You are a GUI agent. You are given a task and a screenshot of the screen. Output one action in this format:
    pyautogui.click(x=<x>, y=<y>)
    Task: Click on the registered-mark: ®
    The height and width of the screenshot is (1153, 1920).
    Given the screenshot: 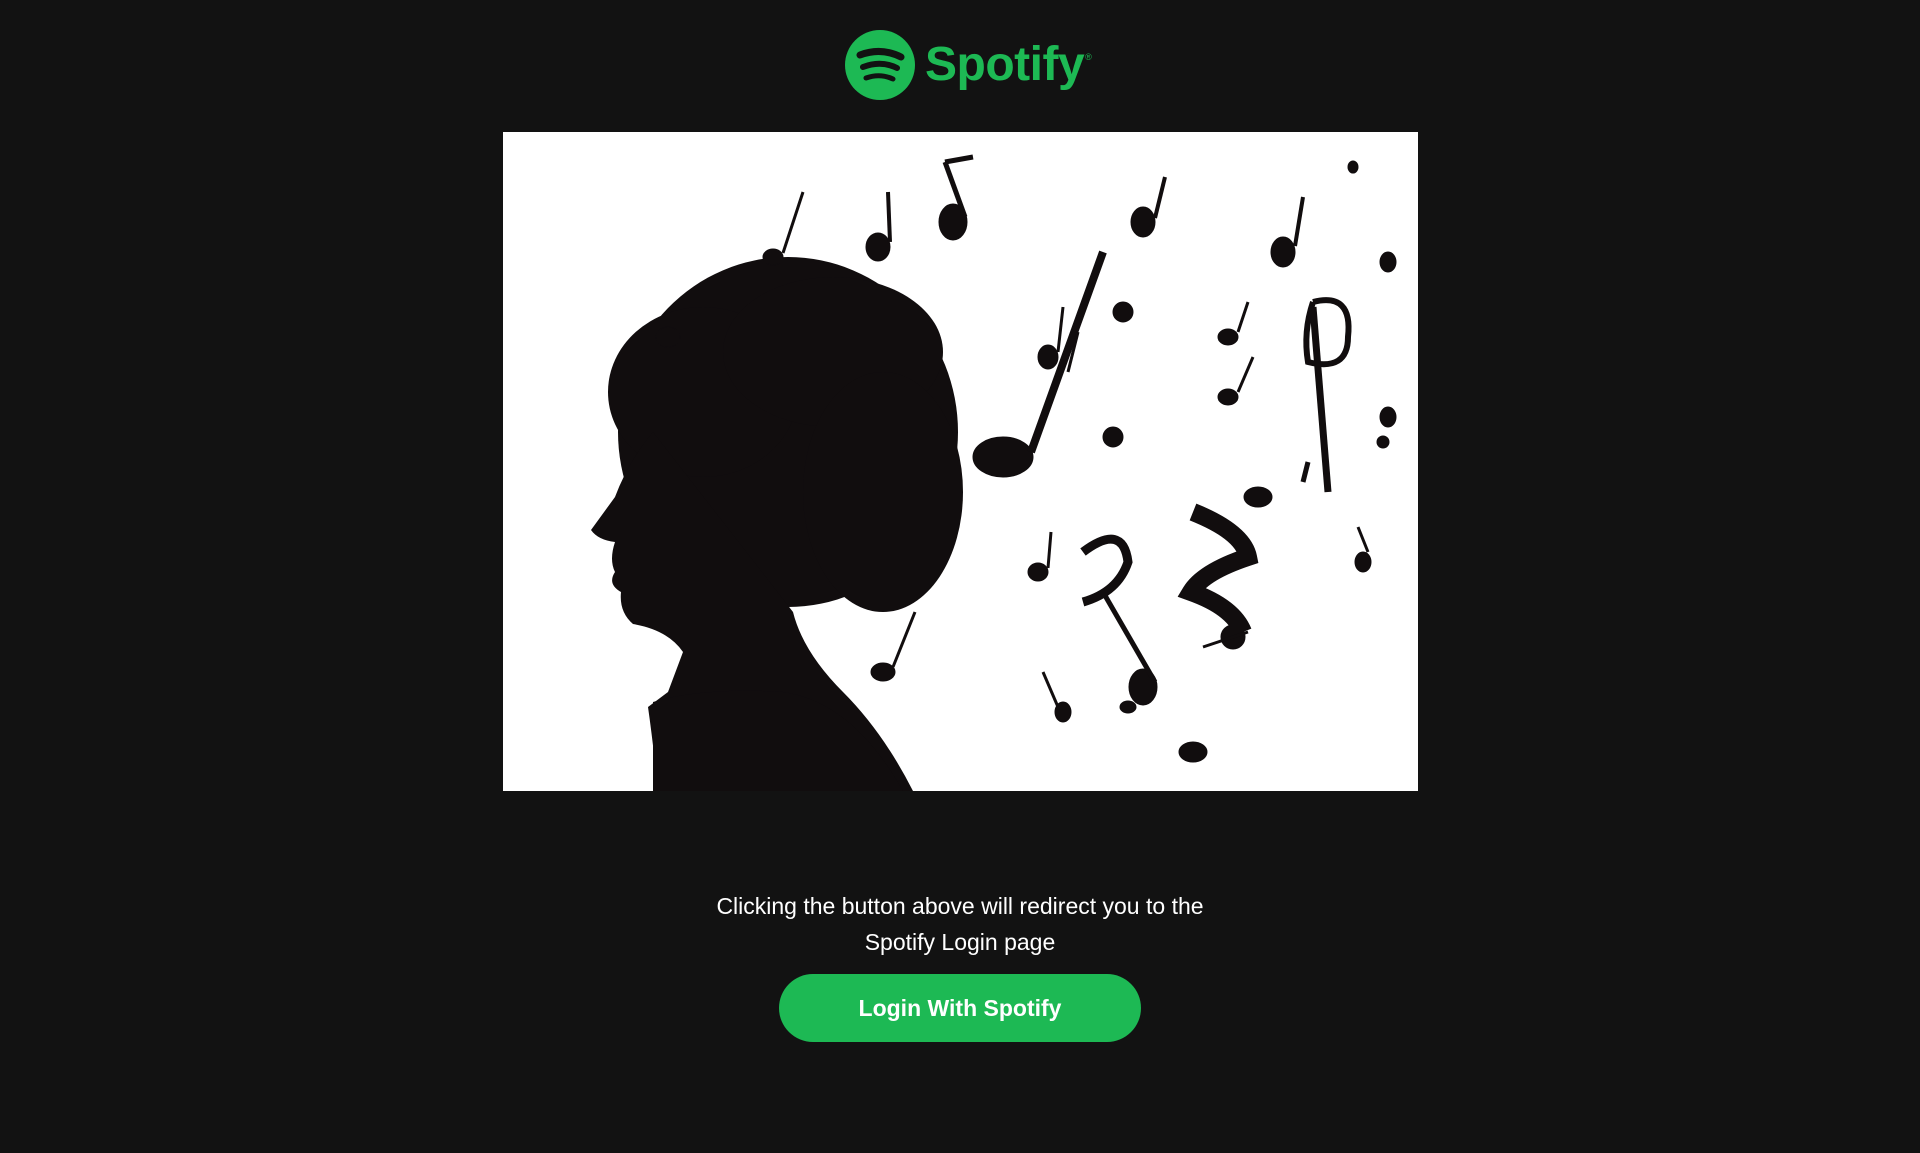 What is the action you would take?
    pyautogui.click(x=1088, y=57)
    